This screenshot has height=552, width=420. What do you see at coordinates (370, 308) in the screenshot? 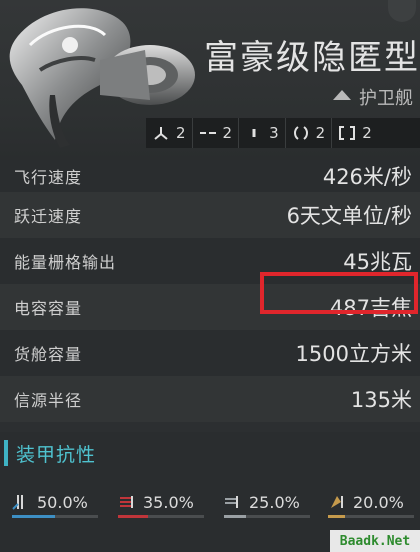
I see `stat-value: 487吉焦` at bounding box center [370, 308].